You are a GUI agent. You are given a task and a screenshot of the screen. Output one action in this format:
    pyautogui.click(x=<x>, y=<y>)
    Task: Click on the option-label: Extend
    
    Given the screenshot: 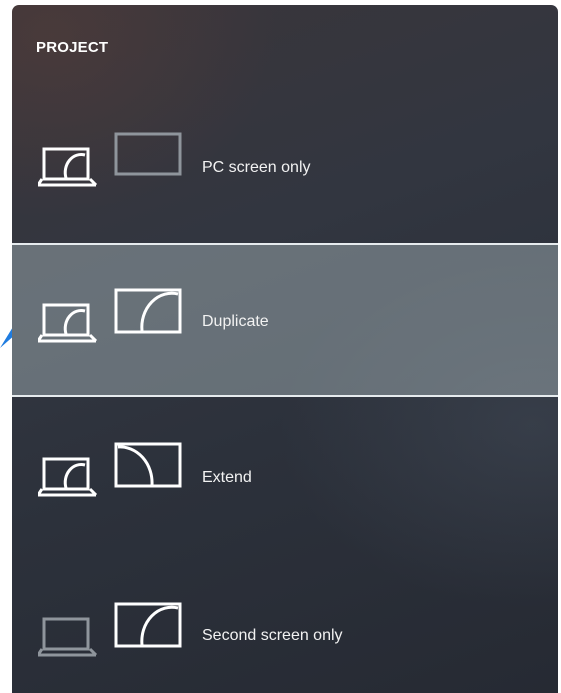 What is the action you would take?
    pyautogui.click(x=227, y=477)
    